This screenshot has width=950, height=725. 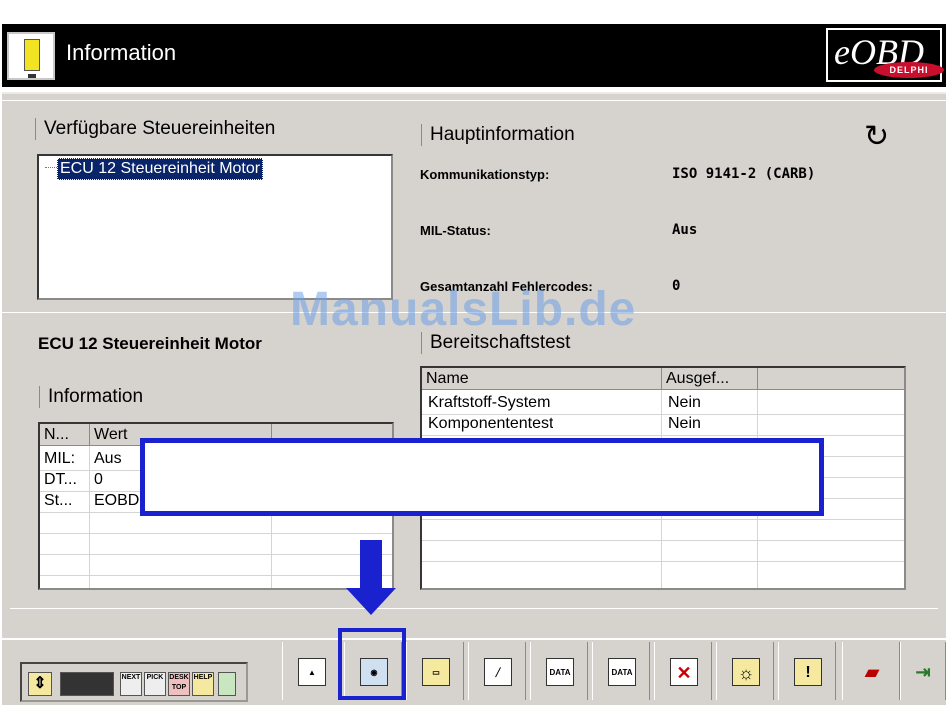 What do you see at coordinates (98, 479) in the screenshot?
I see `info-cell: 0` at bounding box center [98, 479].